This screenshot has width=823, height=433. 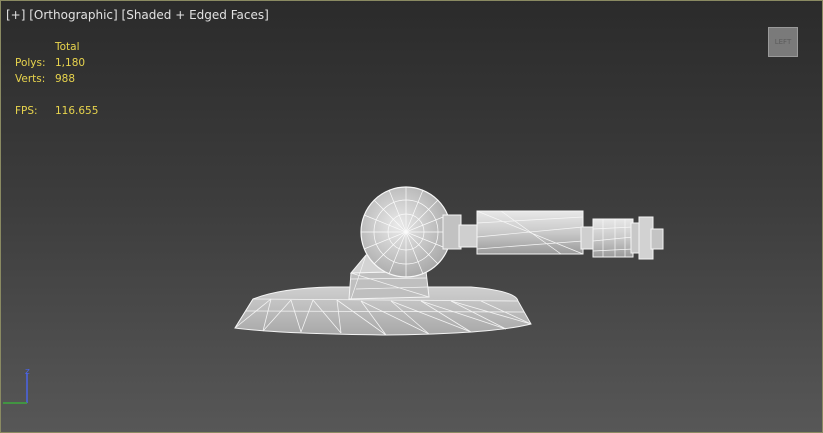 What do you see at coordinates (406, 232) in the screenshot?
I see `model-sphere-mount` at bounding box center [406, 232].